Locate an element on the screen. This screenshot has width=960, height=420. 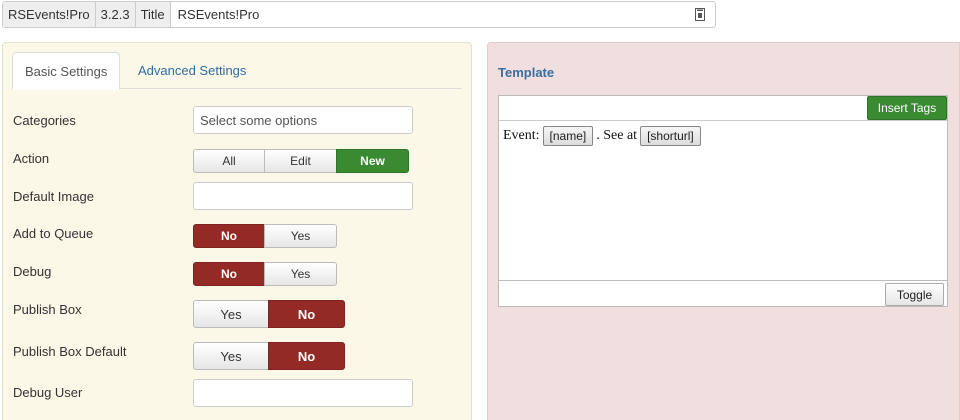
add-to-queue-yes-button: Yes is located at coordinates (300, 236).